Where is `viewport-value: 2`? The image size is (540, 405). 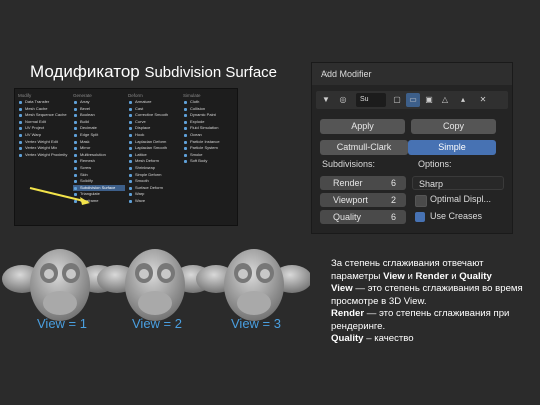 viewport-value: 2 is located at coordinates (393, 200).